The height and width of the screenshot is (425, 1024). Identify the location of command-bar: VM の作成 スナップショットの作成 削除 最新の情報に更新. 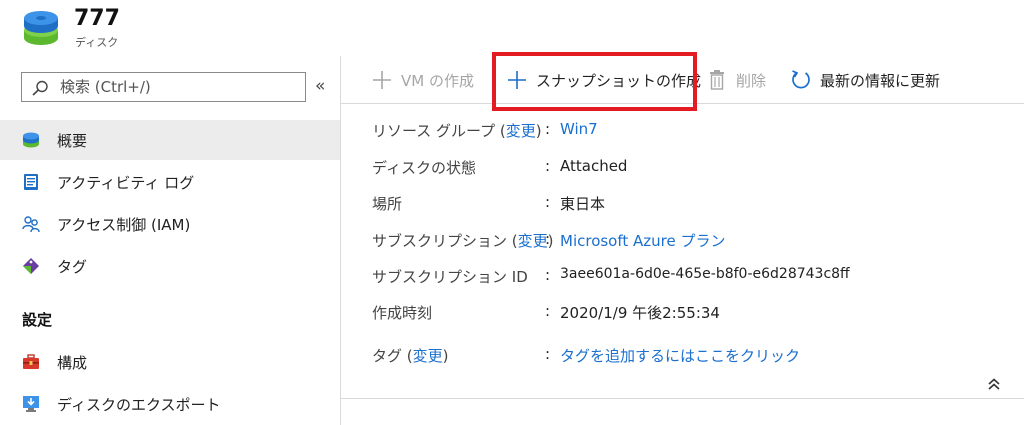
(682, 80).